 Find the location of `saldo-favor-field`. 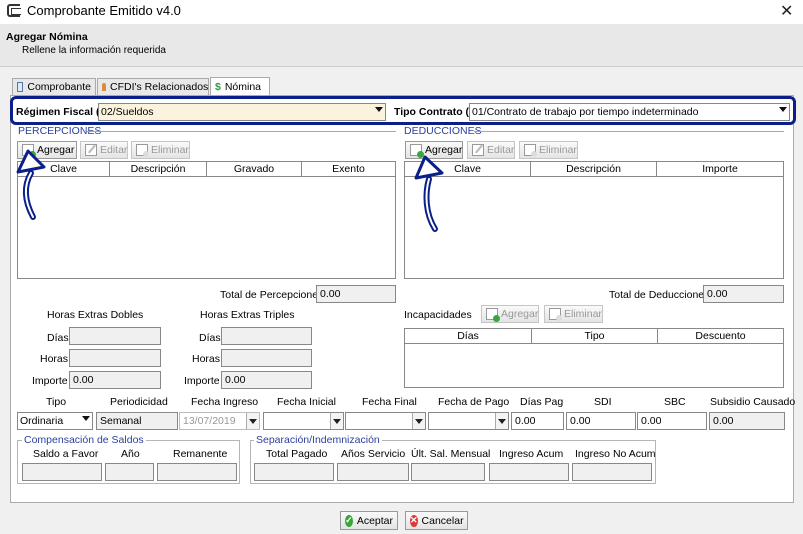

saldo-favor-field is located at coordinates (62, 472).